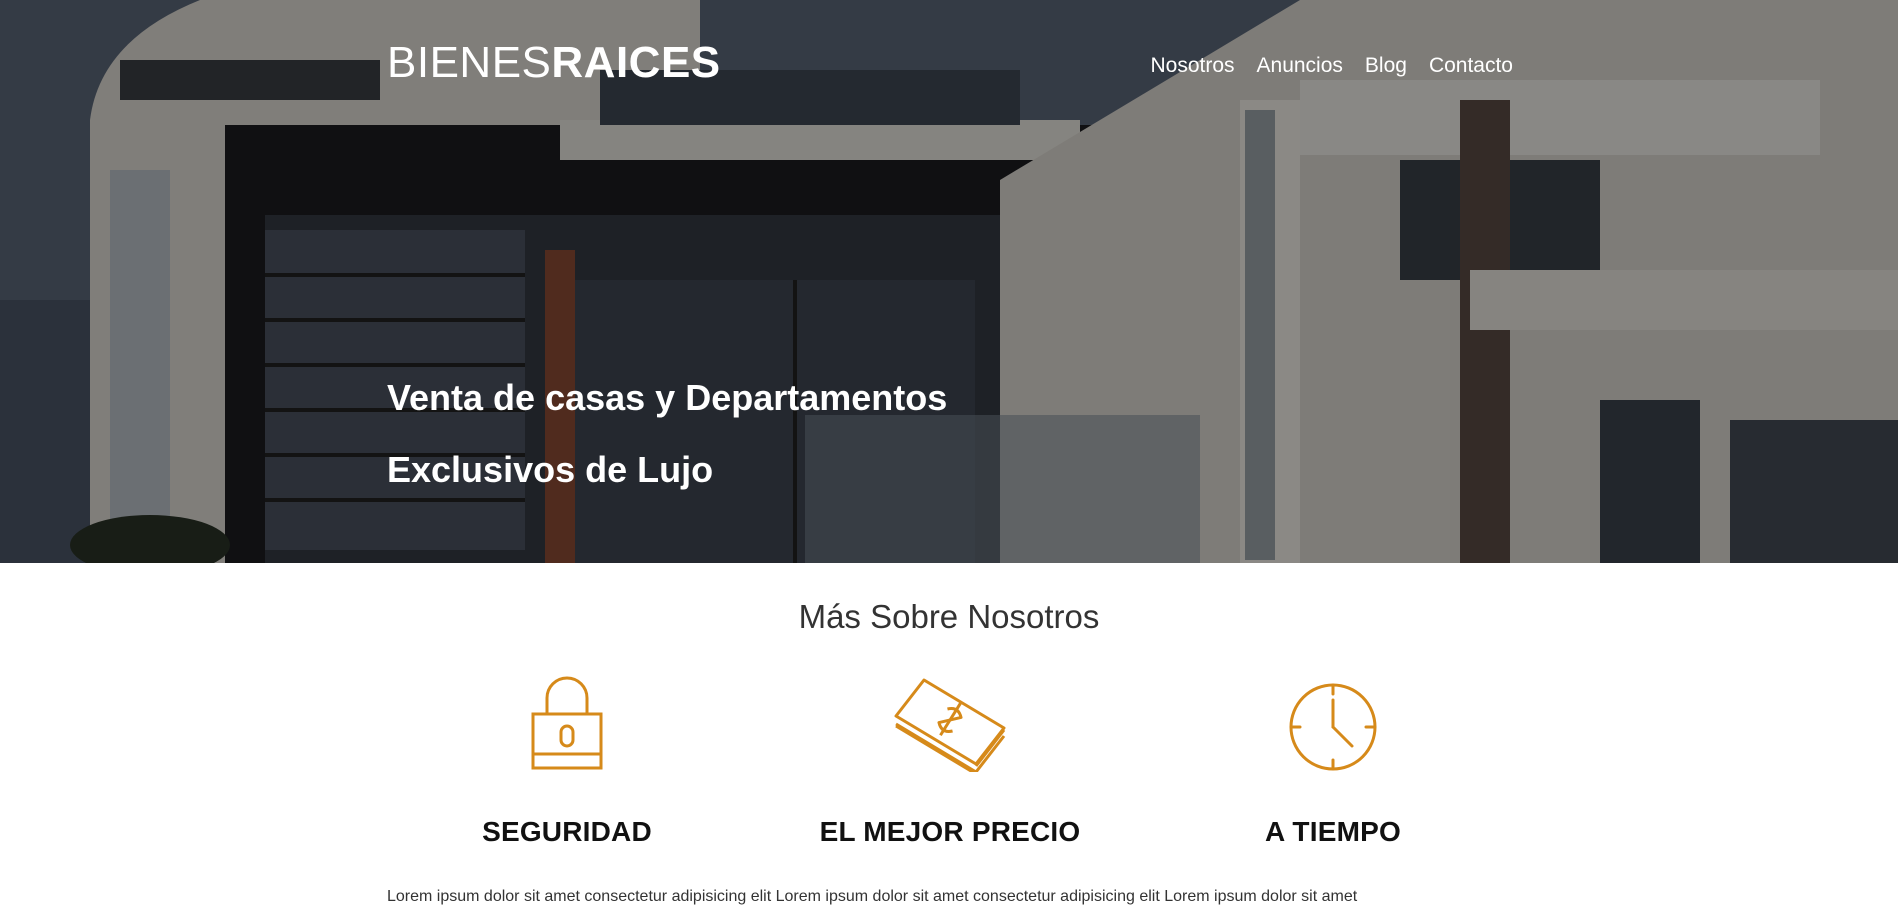 The width and height of the screenshot is (1898, 906). I want to click on feature-security: SEGURIDAD, so click(567, 760).